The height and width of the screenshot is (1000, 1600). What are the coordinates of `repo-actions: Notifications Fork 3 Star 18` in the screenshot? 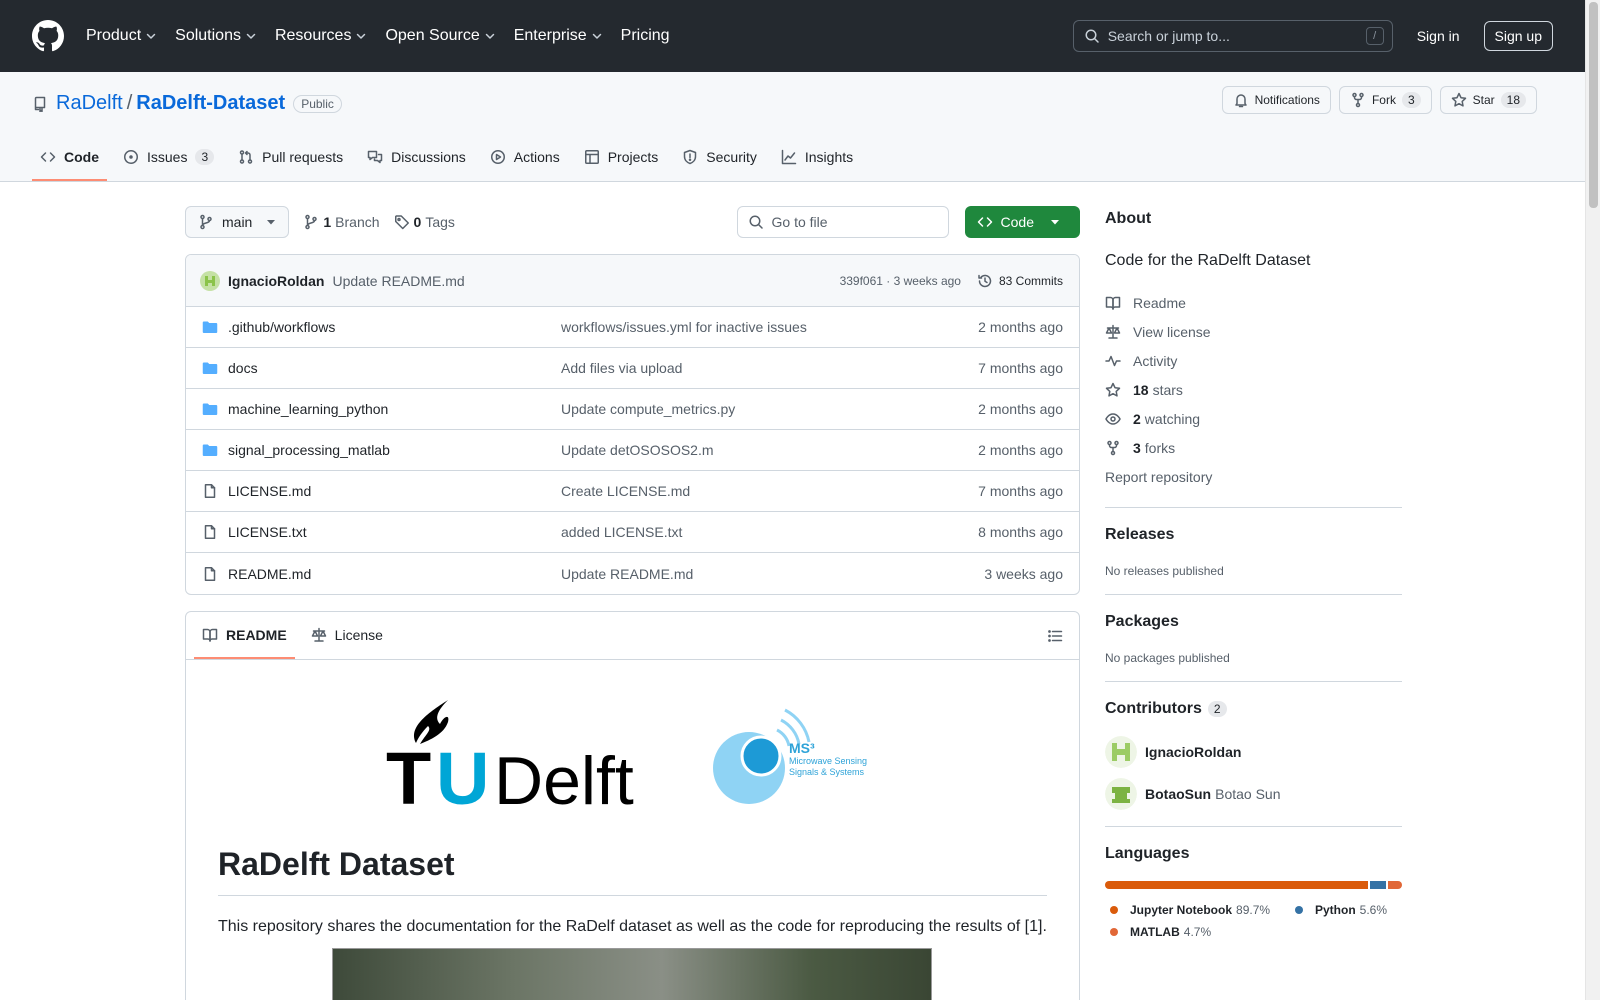 It's located at (1379, 100).